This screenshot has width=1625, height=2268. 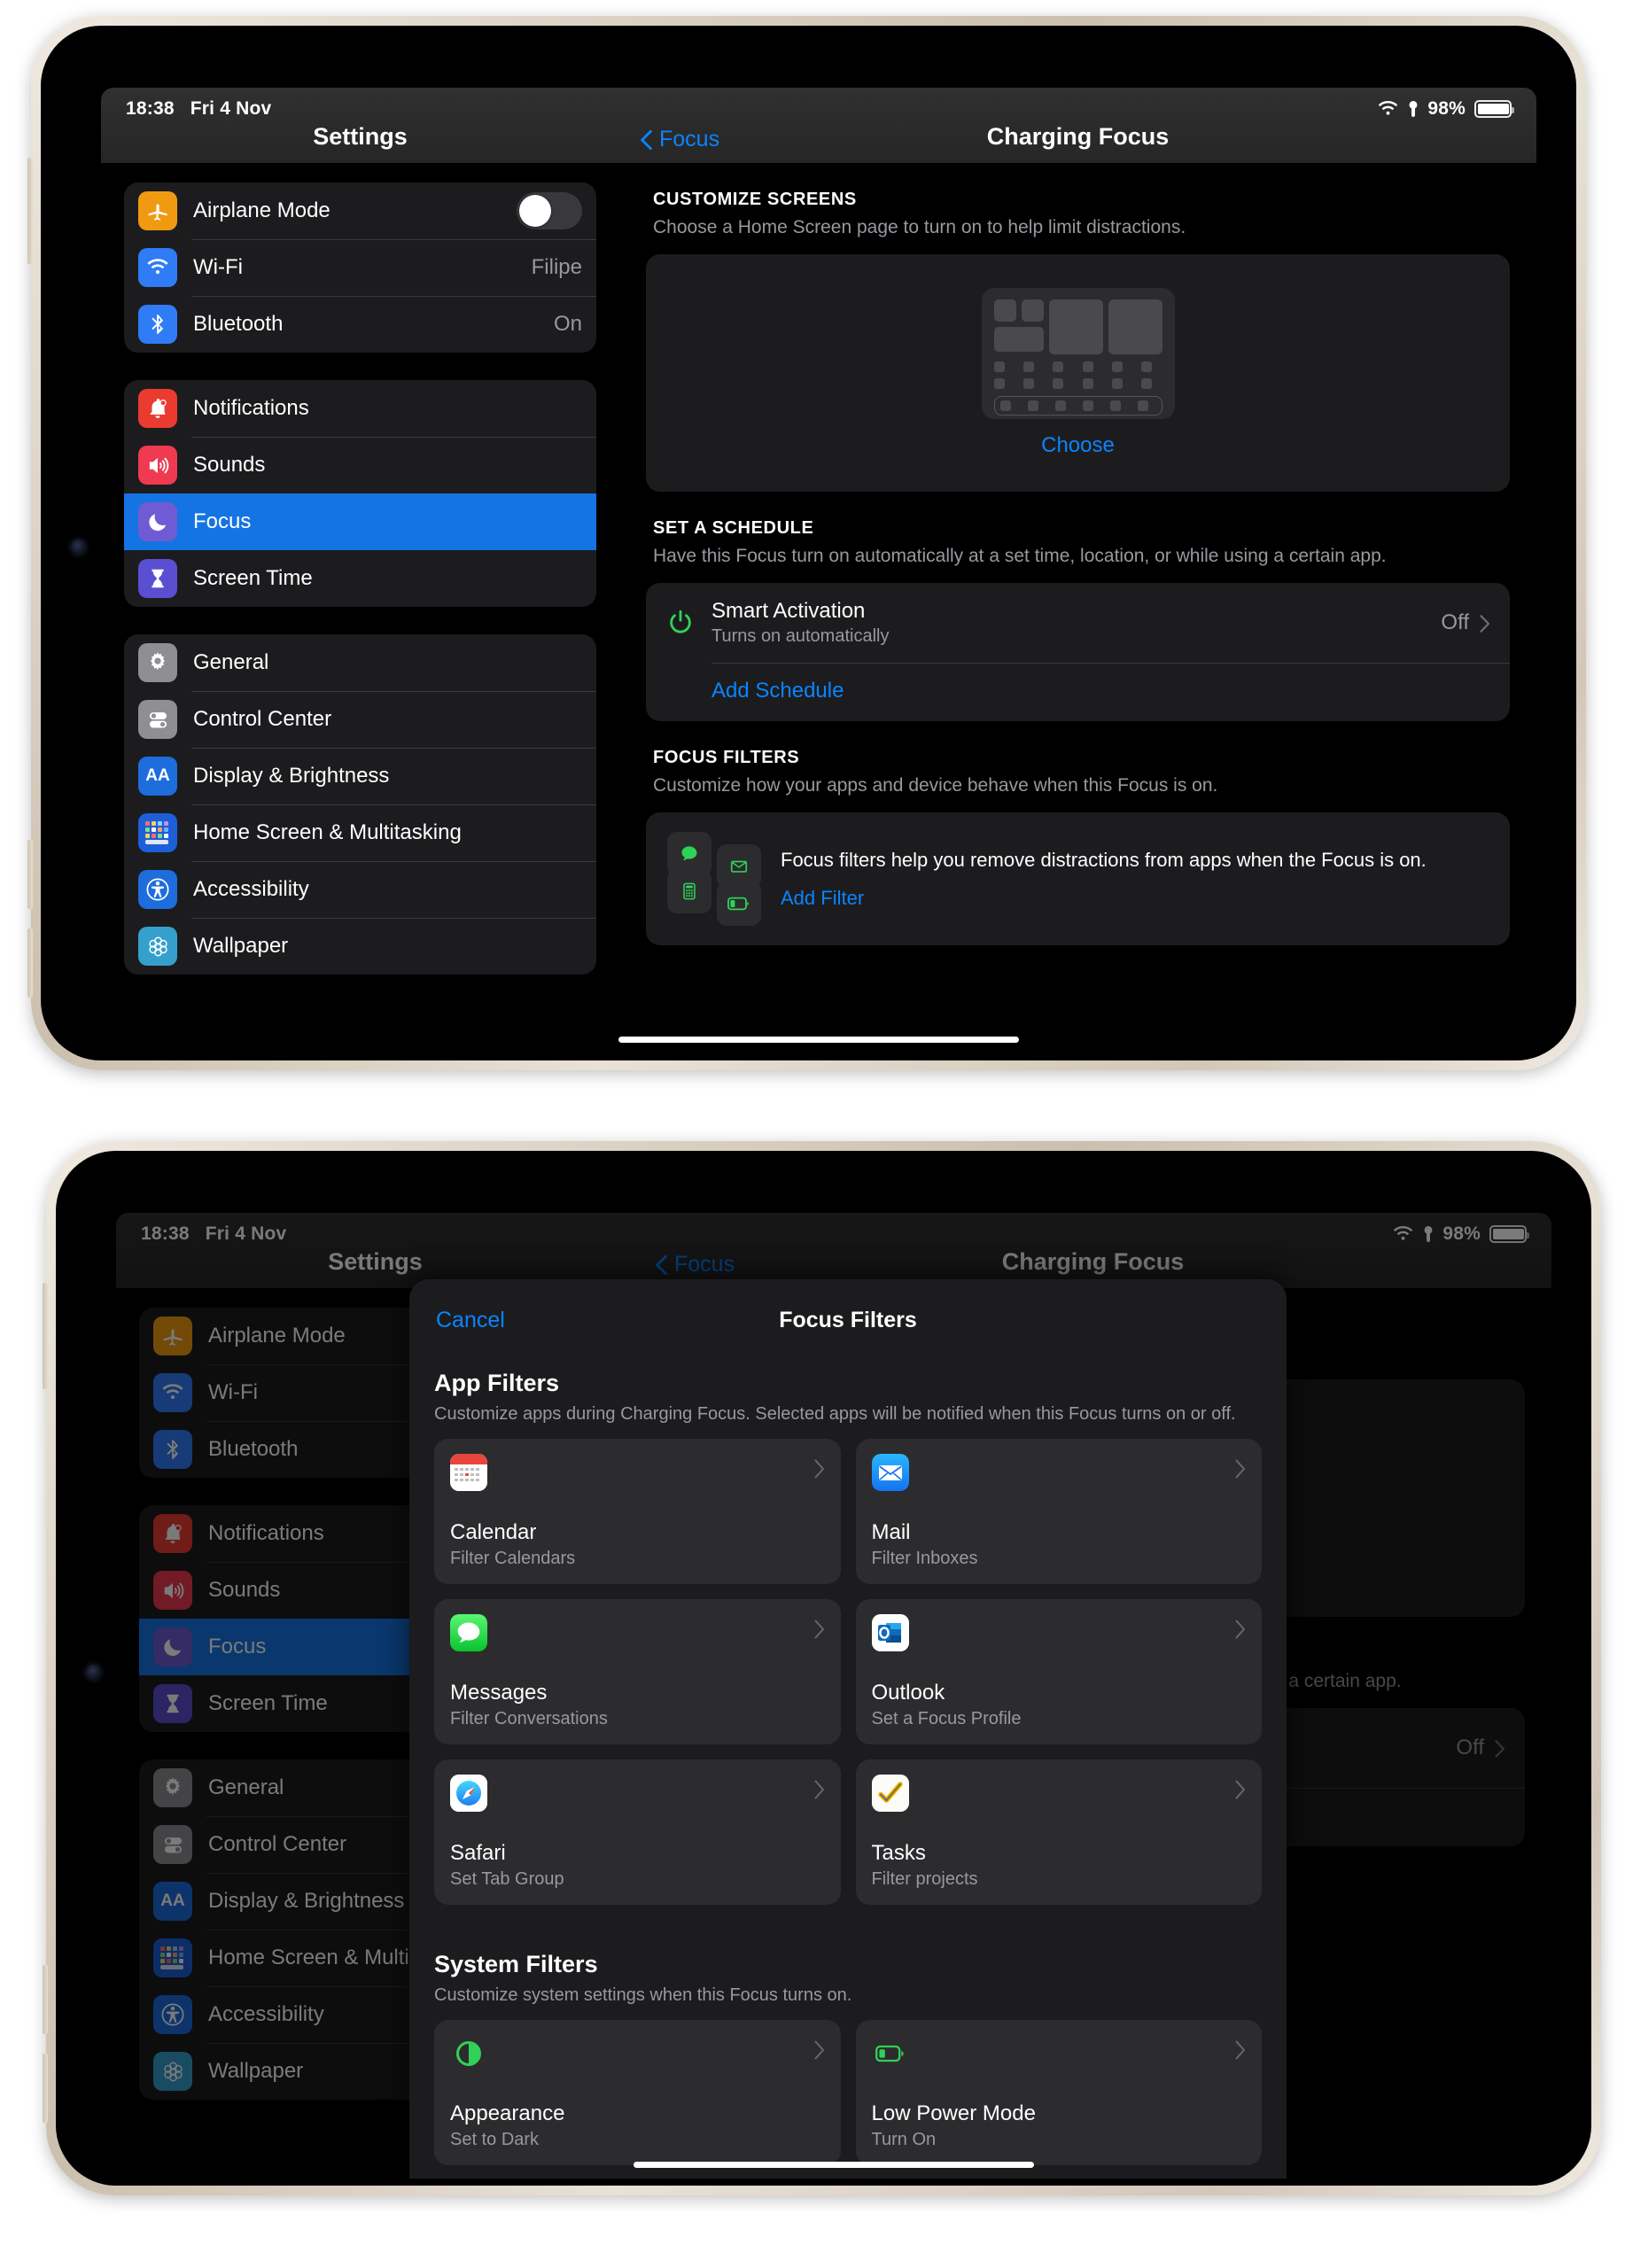 What do you see at coordinates (1058, 2092) in the screenshot?
I see `filter-card-low-power-mode: Low Power Mode Turn On` at bounding box center [1058, 2092].